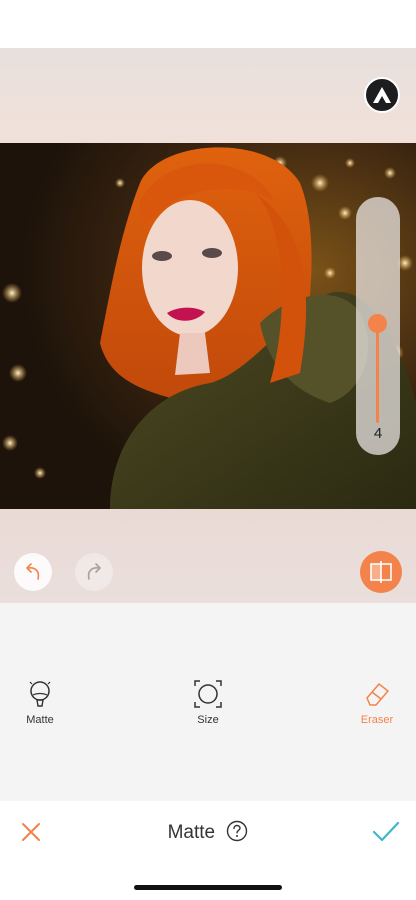 Image resolution: width=416 pixels, height=900 pixels. What do you see at coordinates (377, 694) in the screenshot?
I see `eraser-icon` at bounding box center [377, 694].